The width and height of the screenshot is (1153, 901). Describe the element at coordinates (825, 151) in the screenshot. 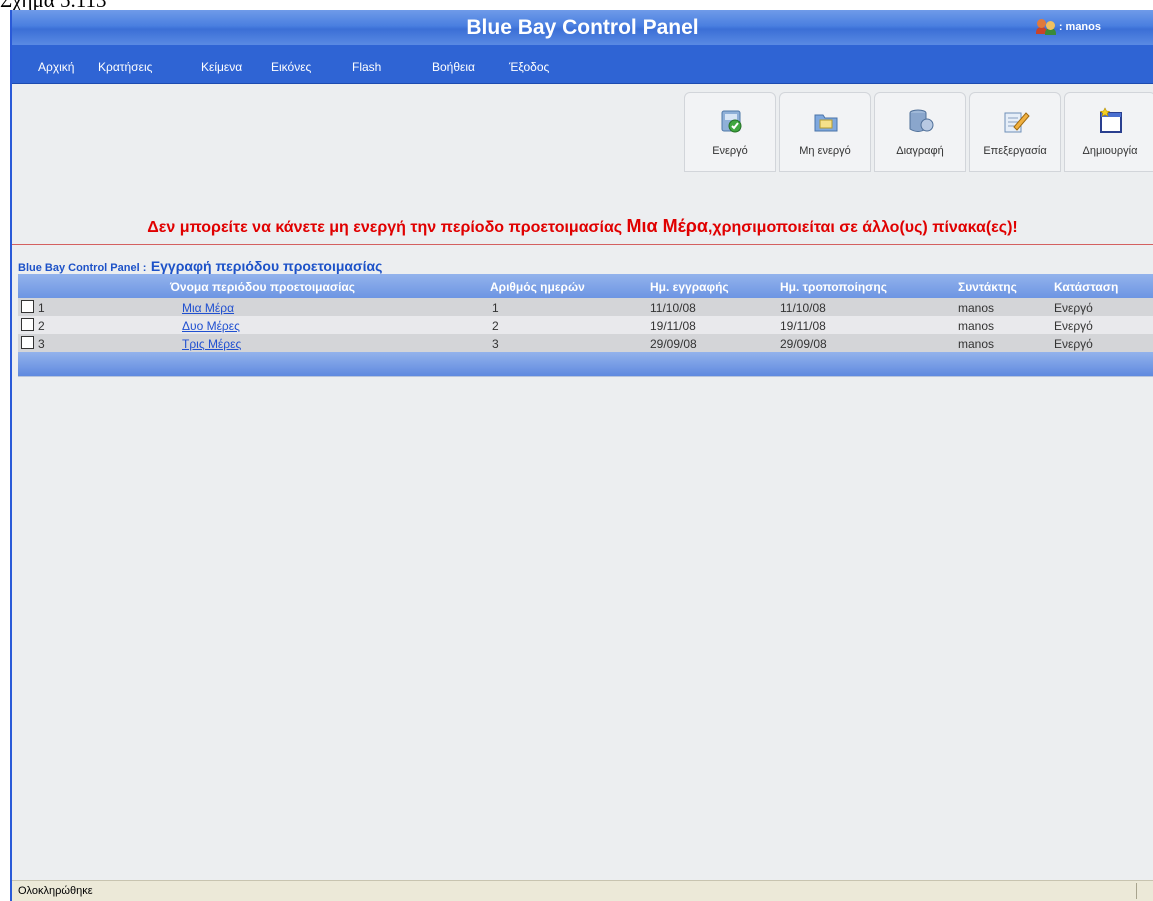

I see `deactivate-label: Μη ενεργό` at that location.